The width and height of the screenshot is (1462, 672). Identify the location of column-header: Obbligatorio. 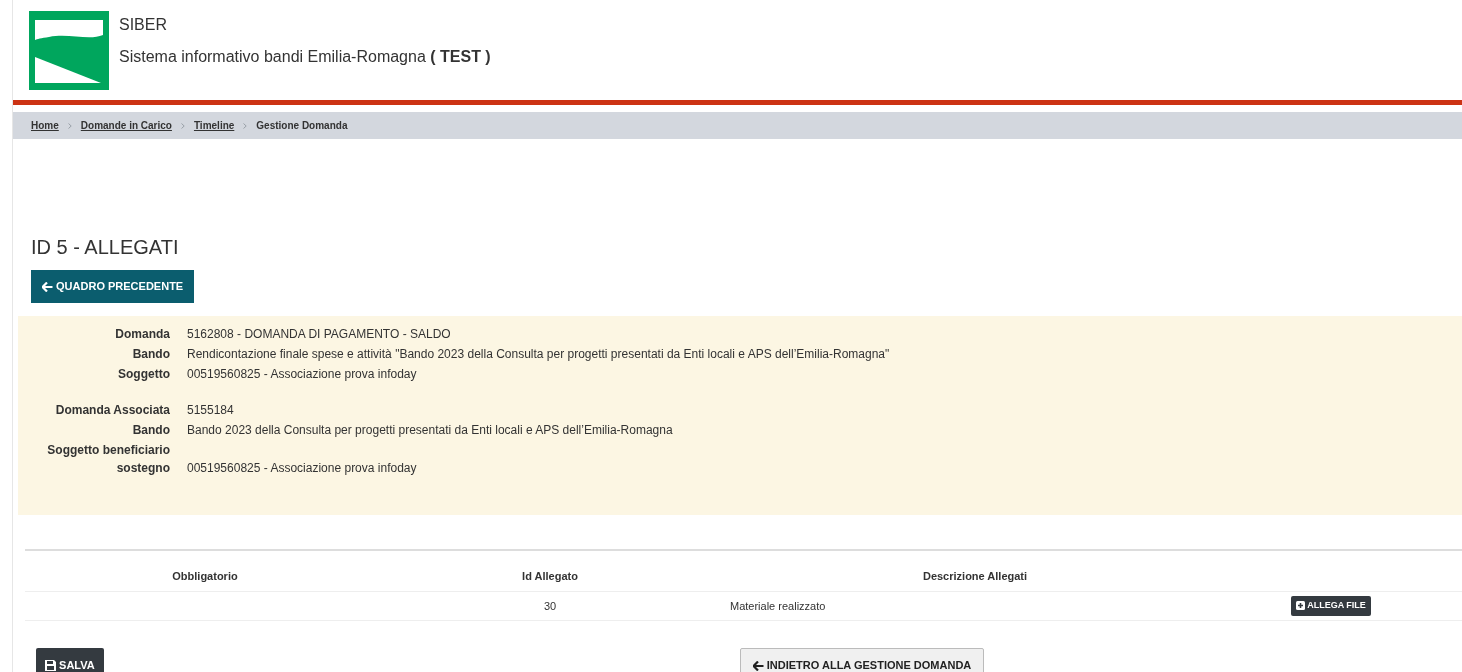
(205, 576).